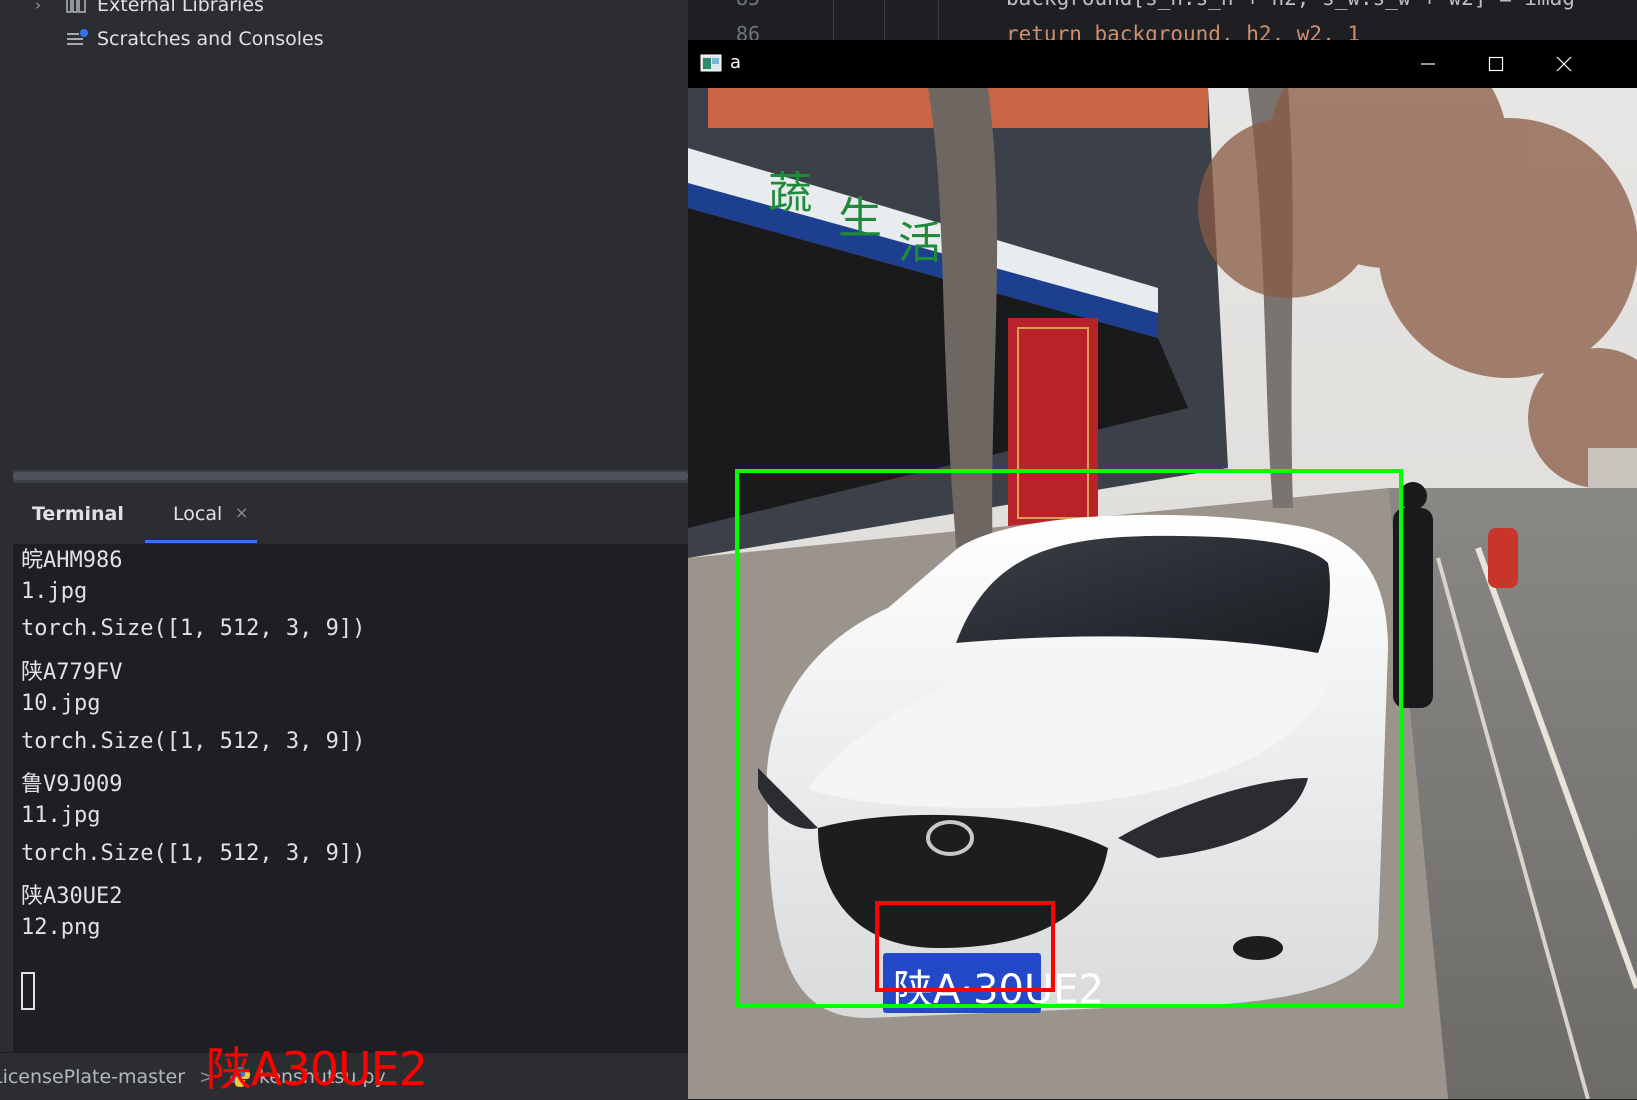  What do you see at coordinates (76, 6) in the screenshot?
I see `library-icon` at bounding box center [76, 6].